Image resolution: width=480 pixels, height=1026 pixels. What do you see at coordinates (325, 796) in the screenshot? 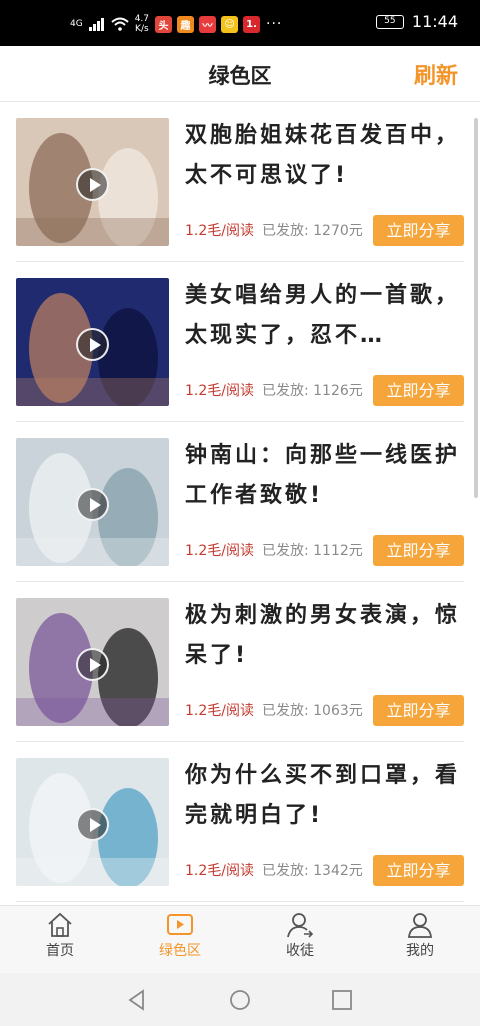
I see `article-title: 你为什么买不到口罩，看完就明白了!` at bounding box center [325, 796].